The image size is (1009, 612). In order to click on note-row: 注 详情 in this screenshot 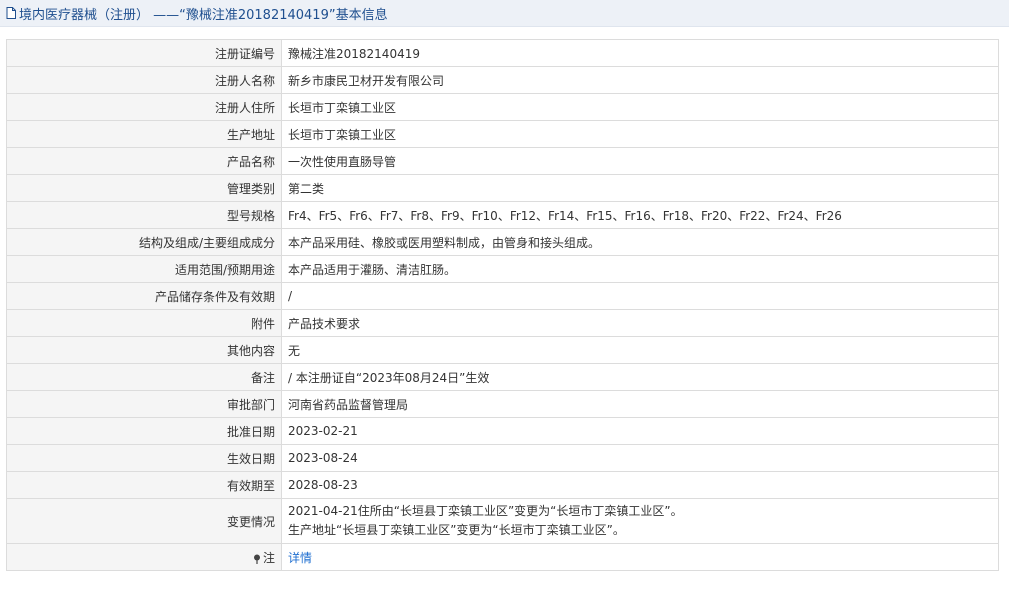, I will do `click(502, 557)`.